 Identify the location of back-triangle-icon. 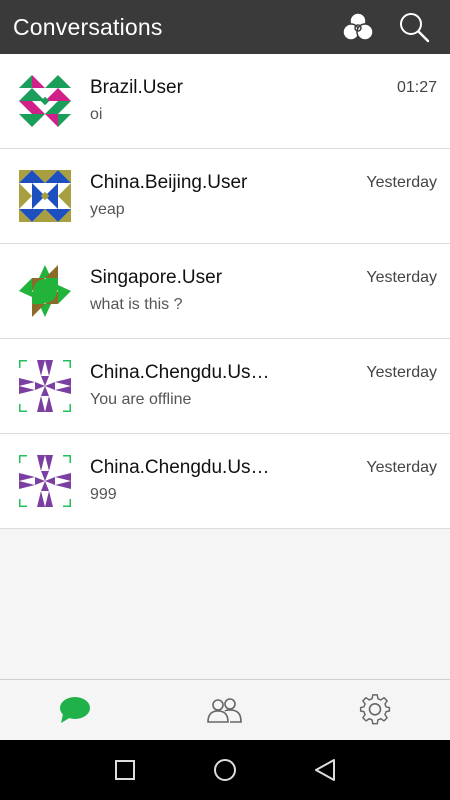
(325, 770).